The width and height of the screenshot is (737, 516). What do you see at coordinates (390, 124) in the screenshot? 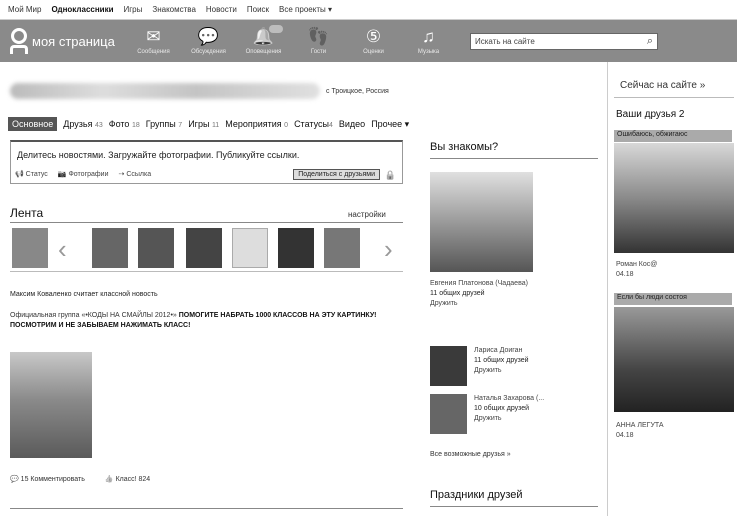
I see `tab-more: Прочее ▾` at bounding box center [390, 124].